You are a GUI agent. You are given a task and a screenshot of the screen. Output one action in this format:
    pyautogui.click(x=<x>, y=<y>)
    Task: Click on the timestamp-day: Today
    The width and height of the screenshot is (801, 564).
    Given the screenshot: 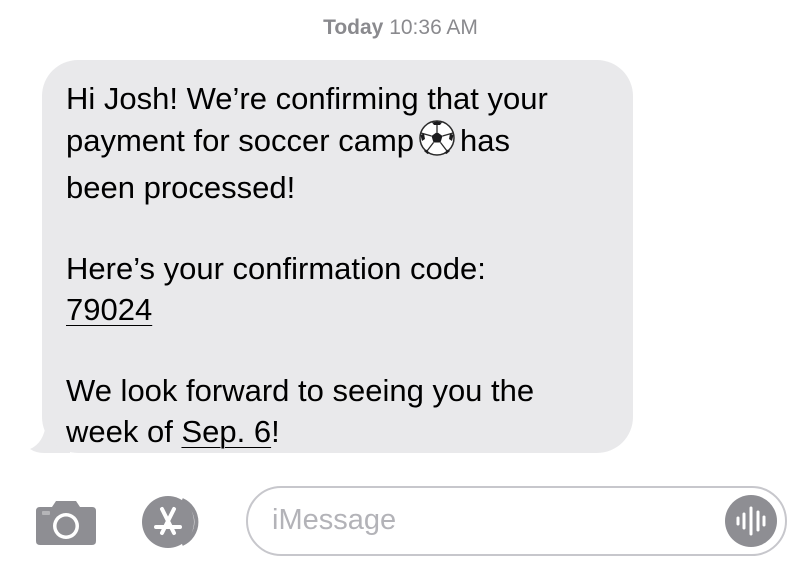 What is the action you would take?
    pyautogui.click(x=353, y=27)
    